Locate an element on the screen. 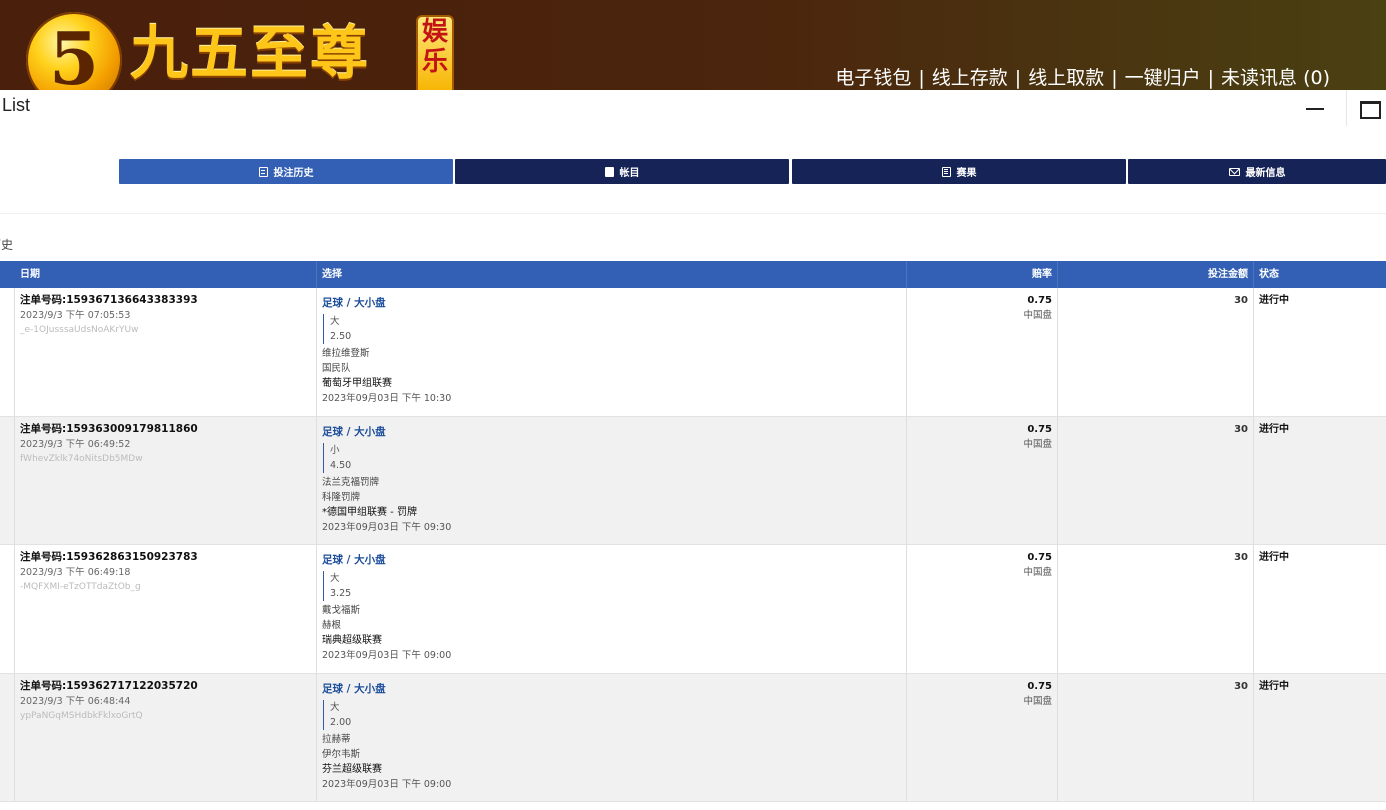 This screenshot has width=1386, height=810. col-header-status: 状态 is located at coordinates (1269, 274).